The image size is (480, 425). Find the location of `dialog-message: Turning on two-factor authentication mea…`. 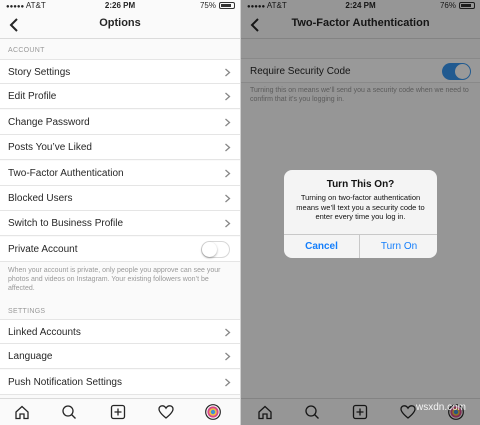

dialog-message: Turning on two-factor authentication mea… is located at coordinates (360, 207).